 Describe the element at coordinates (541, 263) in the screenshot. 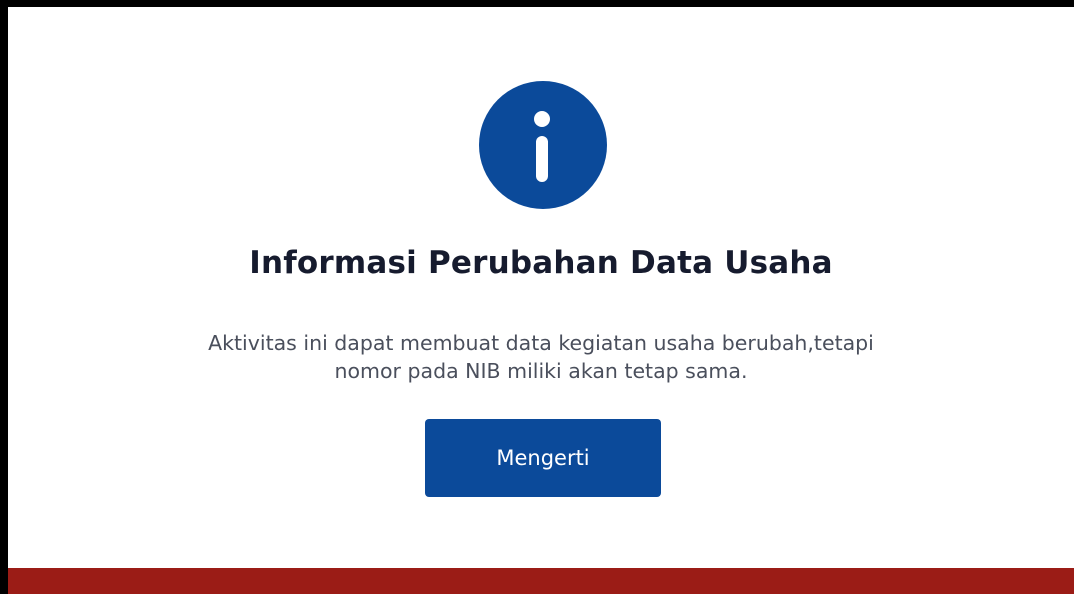

I see `dialog-title: Informasi Perubahan Data Usaha` at that location.